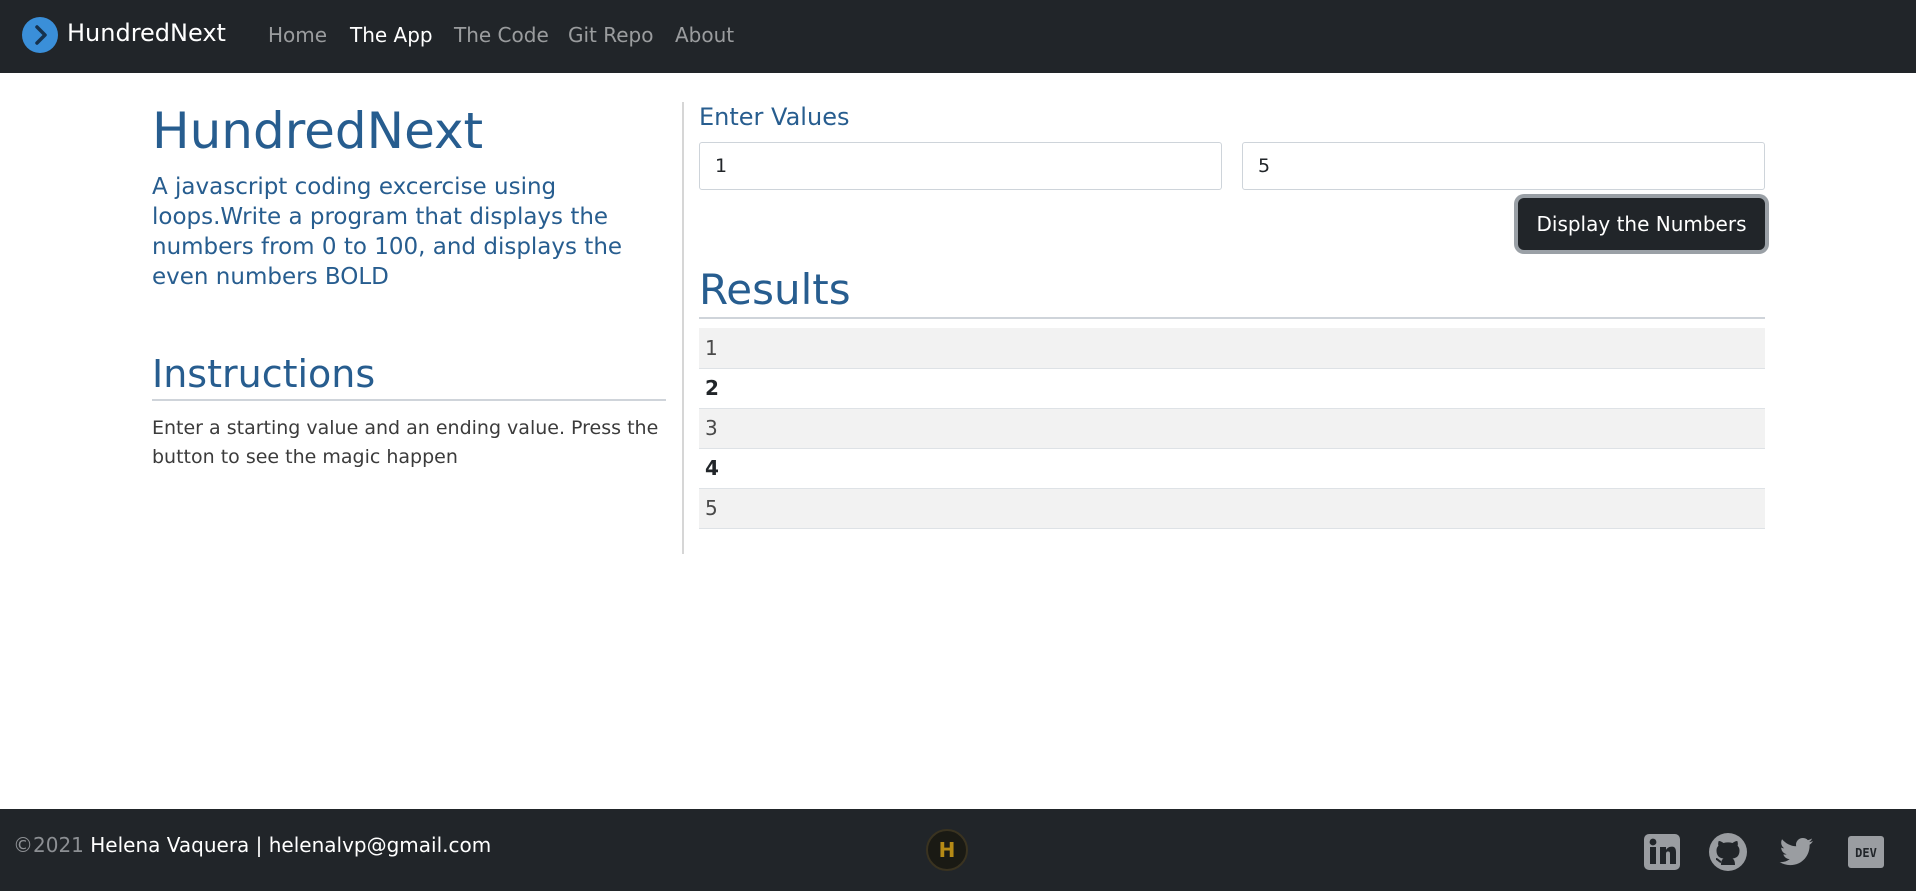 This screenshot has height=891, width=1916. I want to click on brand-chevron-icon, so click(40, 35).